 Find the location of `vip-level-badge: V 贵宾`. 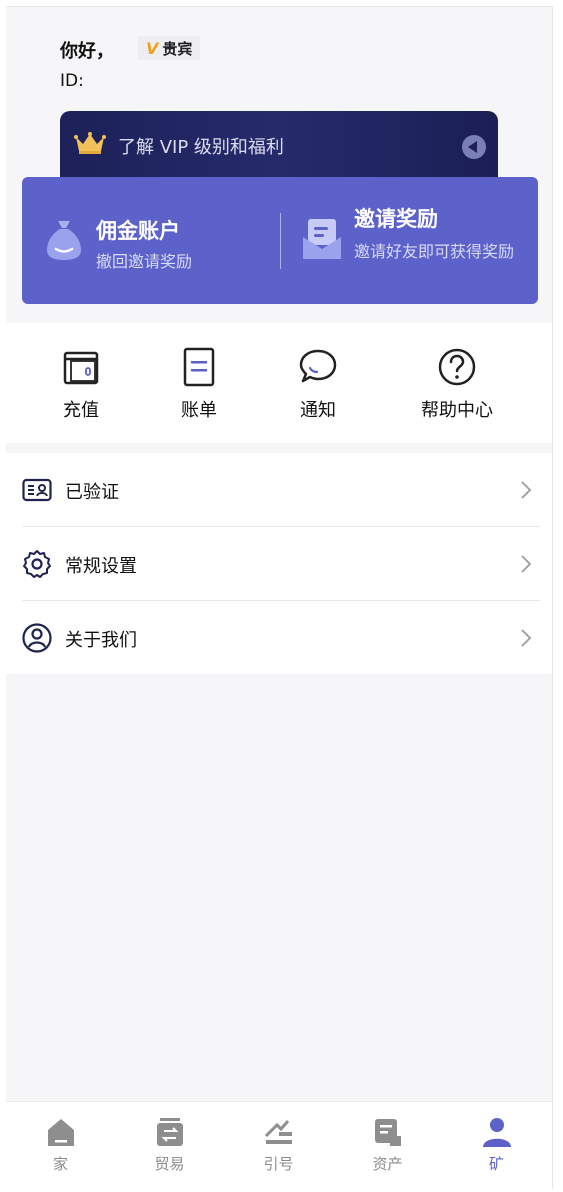

vip-level-badge: V 贵宾 is located at coordinates (169, 48).